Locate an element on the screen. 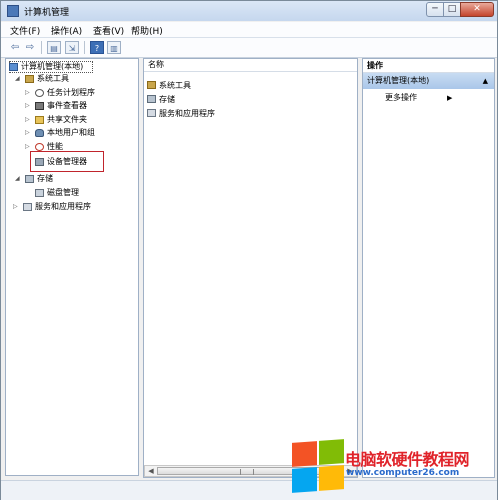 Image resolution: width=498 pixels, height=500 pixels. minimize-icon: ─ is located at coordinates (435, 9).